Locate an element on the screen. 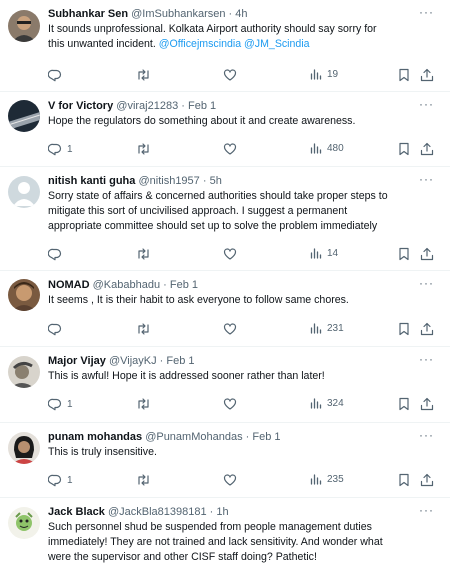 The height and width of the screenshot is (573, 450). like-icon is located at coordinates (230, 329).